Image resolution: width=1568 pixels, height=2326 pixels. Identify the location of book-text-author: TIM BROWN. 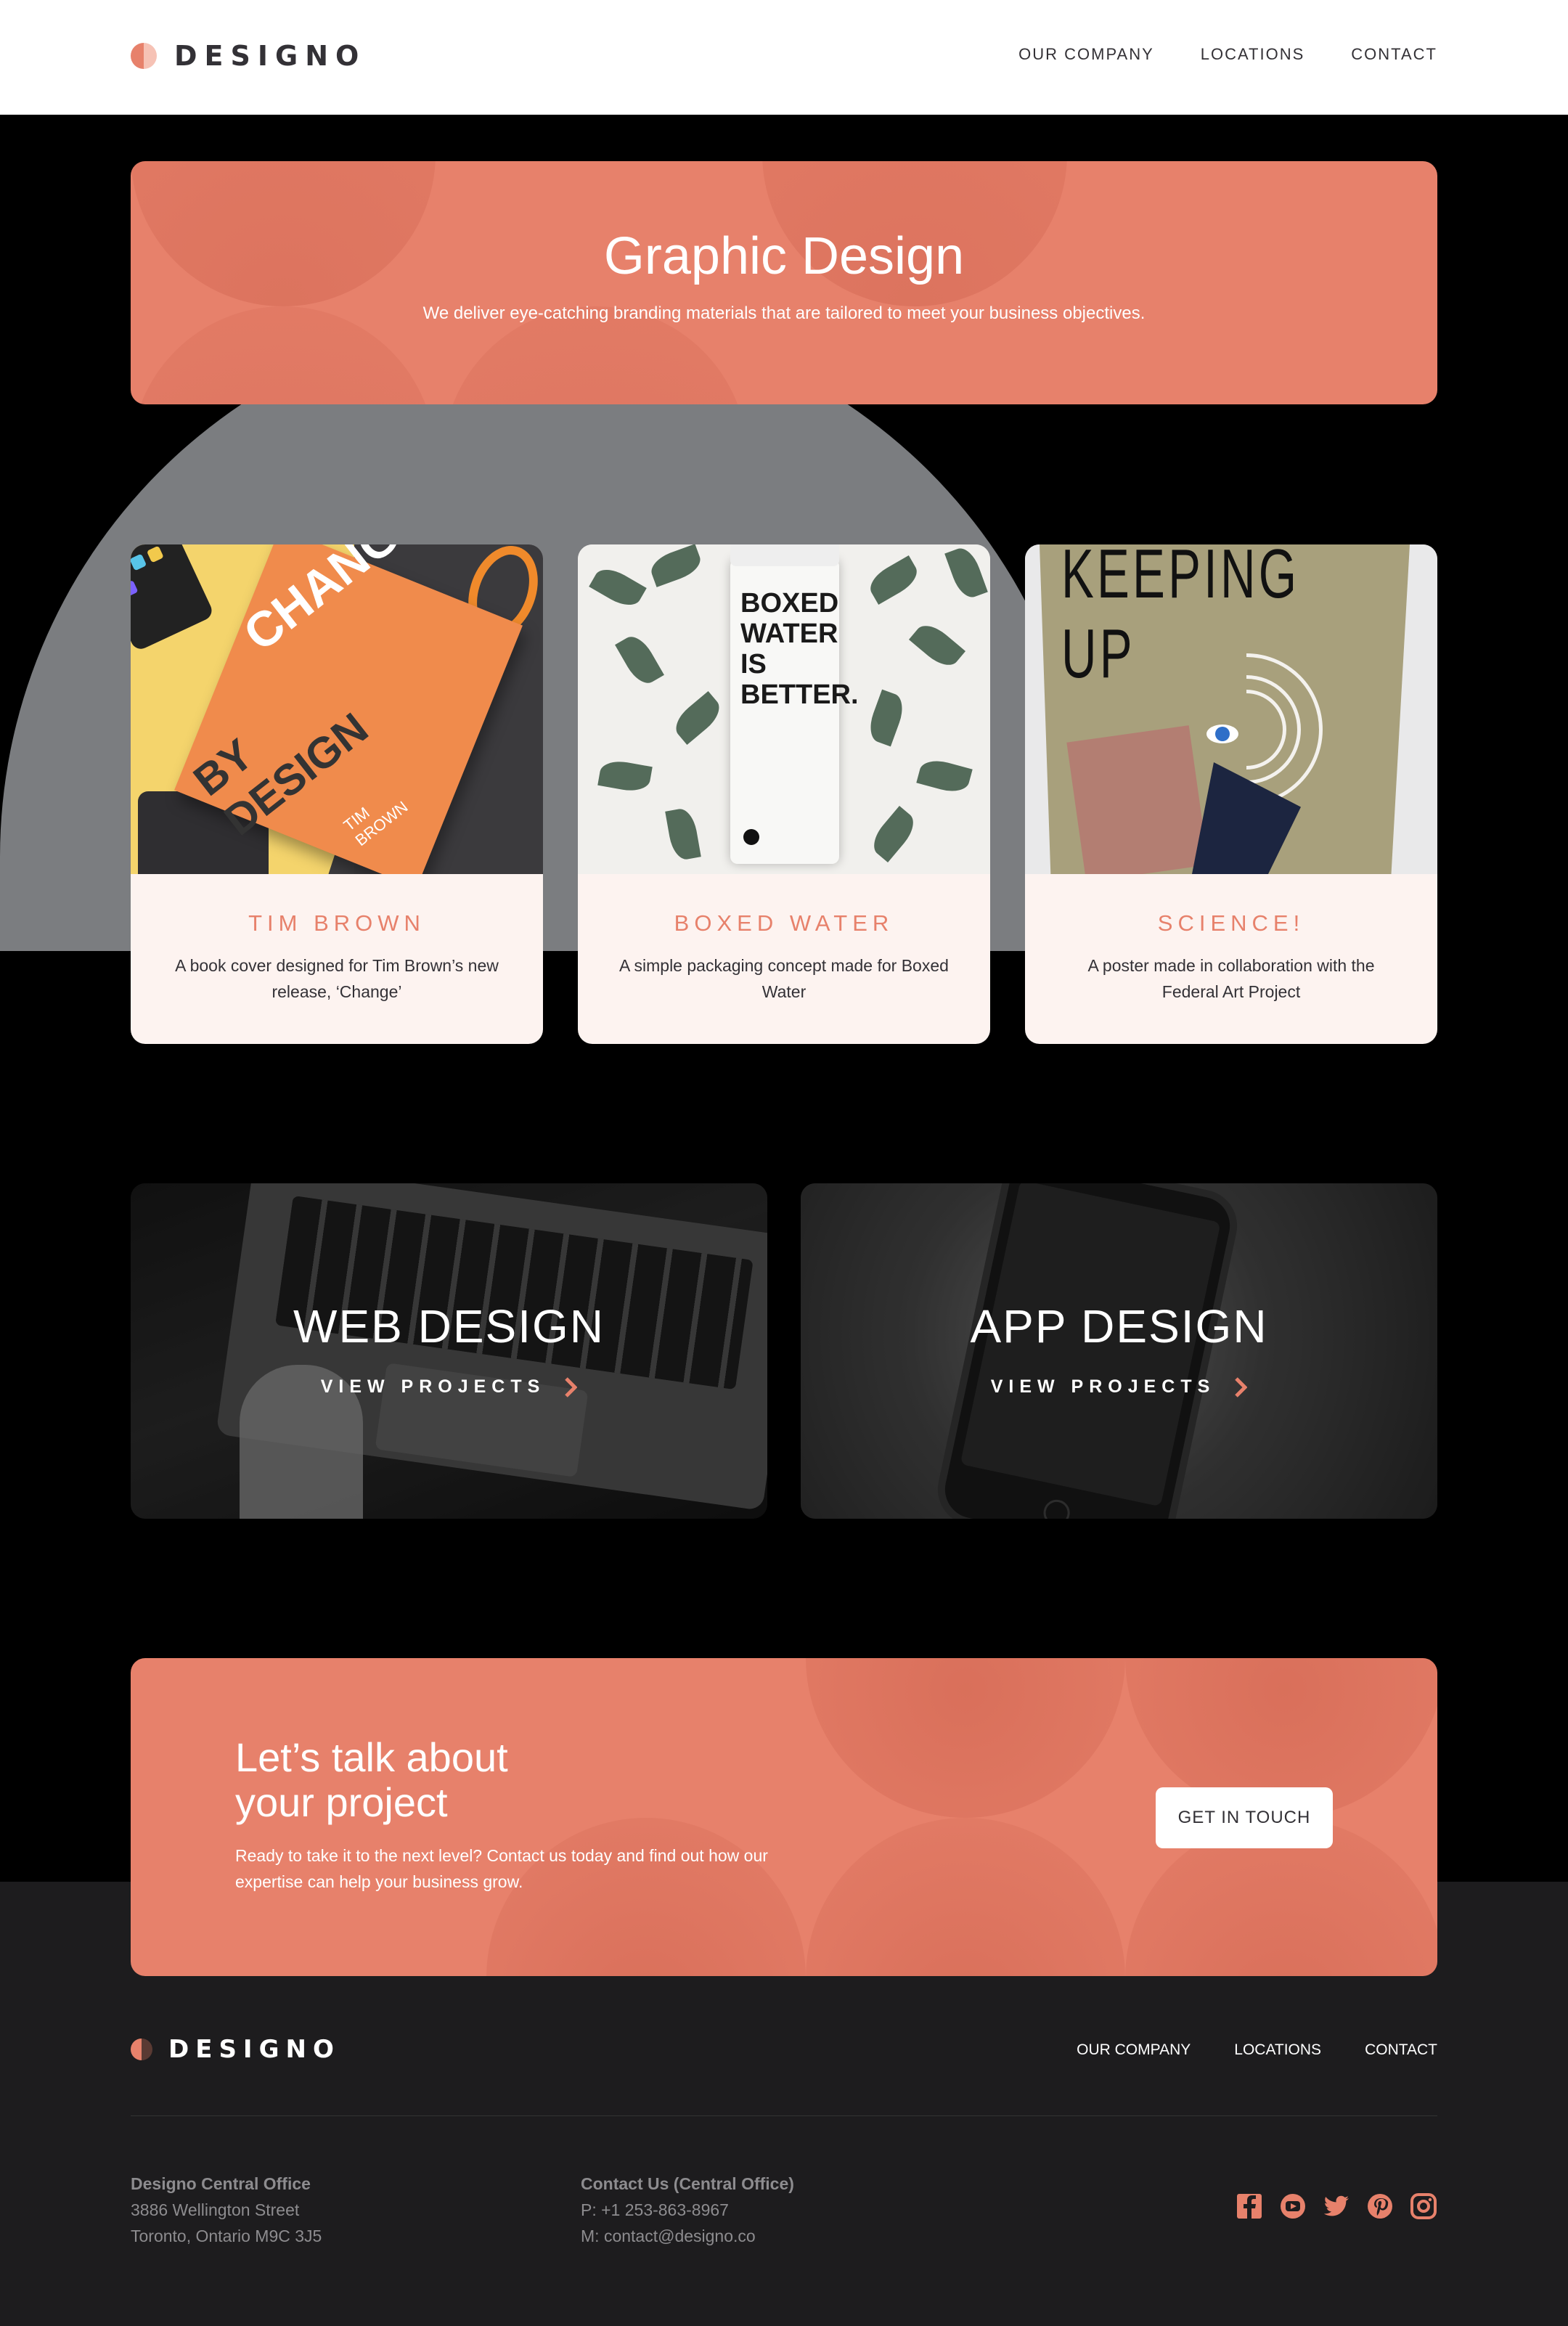
(376, 823).